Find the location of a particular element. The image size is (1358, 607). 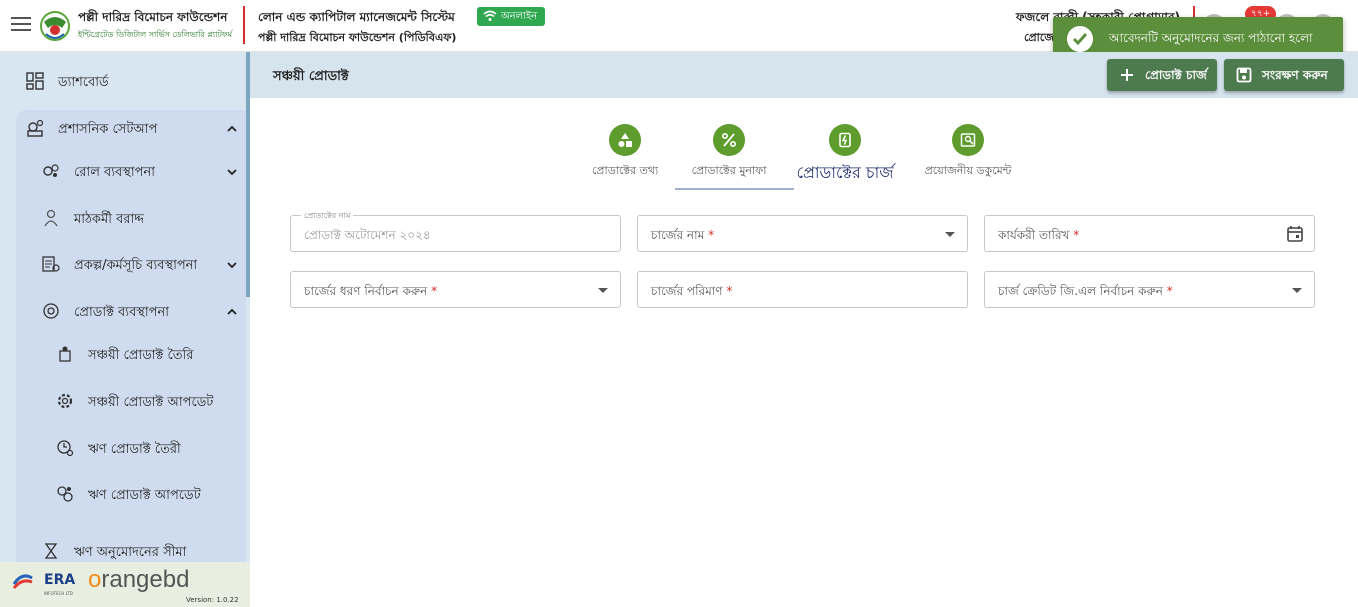

loan-icon is located at coordinates (65, 448).